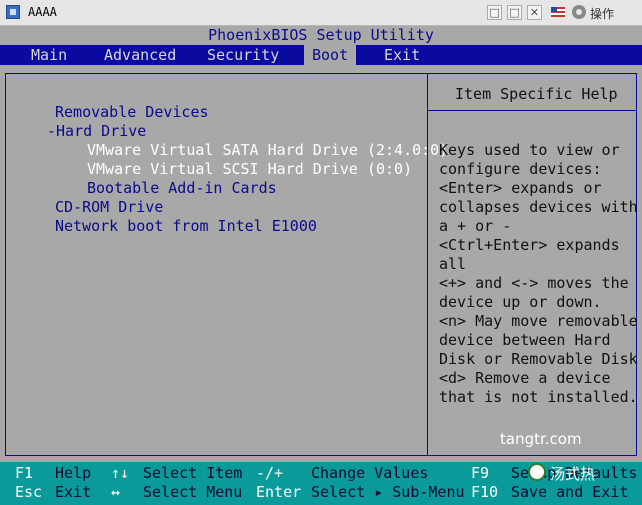  I want to click on boot-item-hard-drive: -Hard Drive, so click(96, 131).